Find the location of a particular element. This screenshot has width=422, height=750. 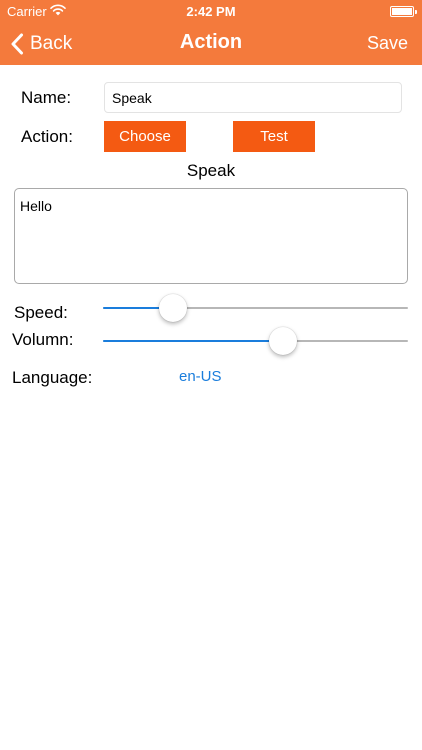

speech-text-input: Hello is located at coordinates (211, 236).